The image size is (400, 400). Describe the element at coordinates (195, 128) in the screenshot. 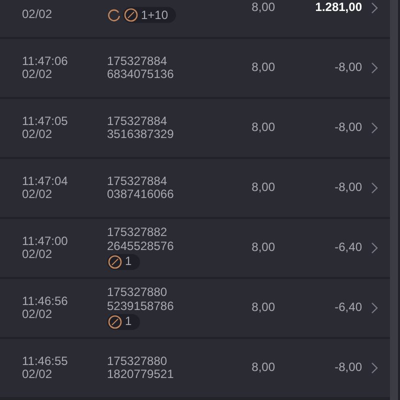

I see `list-row: 11:47:05 02/02 175327884 3516387329 8,00 -8,00` at that location.